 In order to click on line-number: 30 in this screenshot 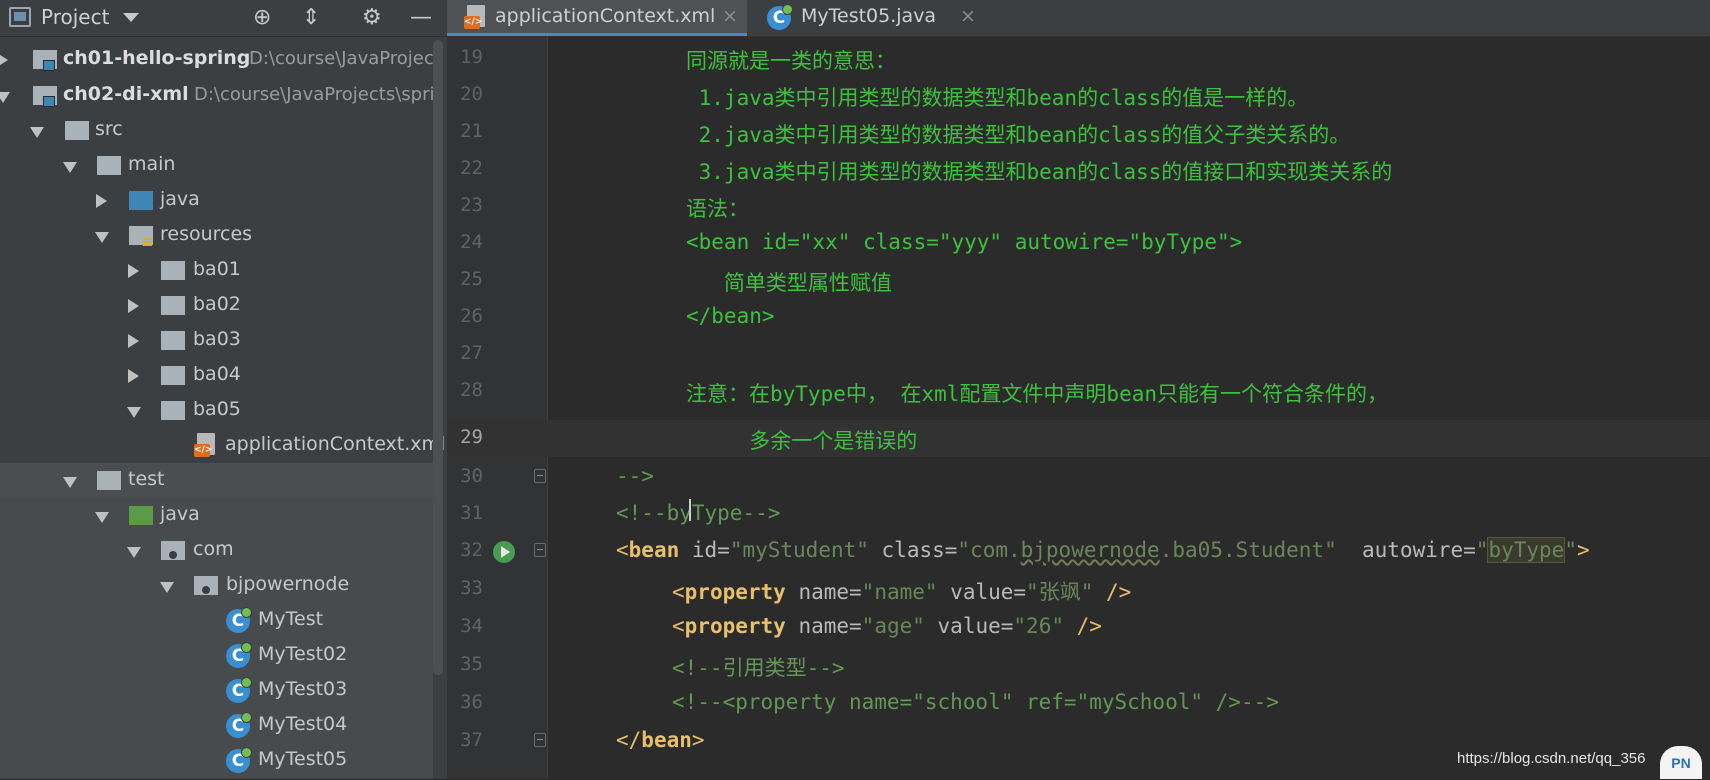, I will do `click(471, 476)`.